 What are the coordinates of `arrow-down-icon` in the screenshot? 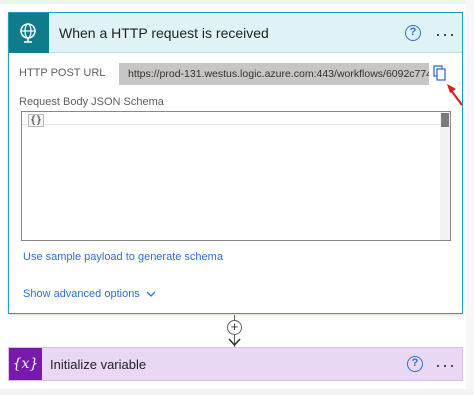 It's located at (234, 342).